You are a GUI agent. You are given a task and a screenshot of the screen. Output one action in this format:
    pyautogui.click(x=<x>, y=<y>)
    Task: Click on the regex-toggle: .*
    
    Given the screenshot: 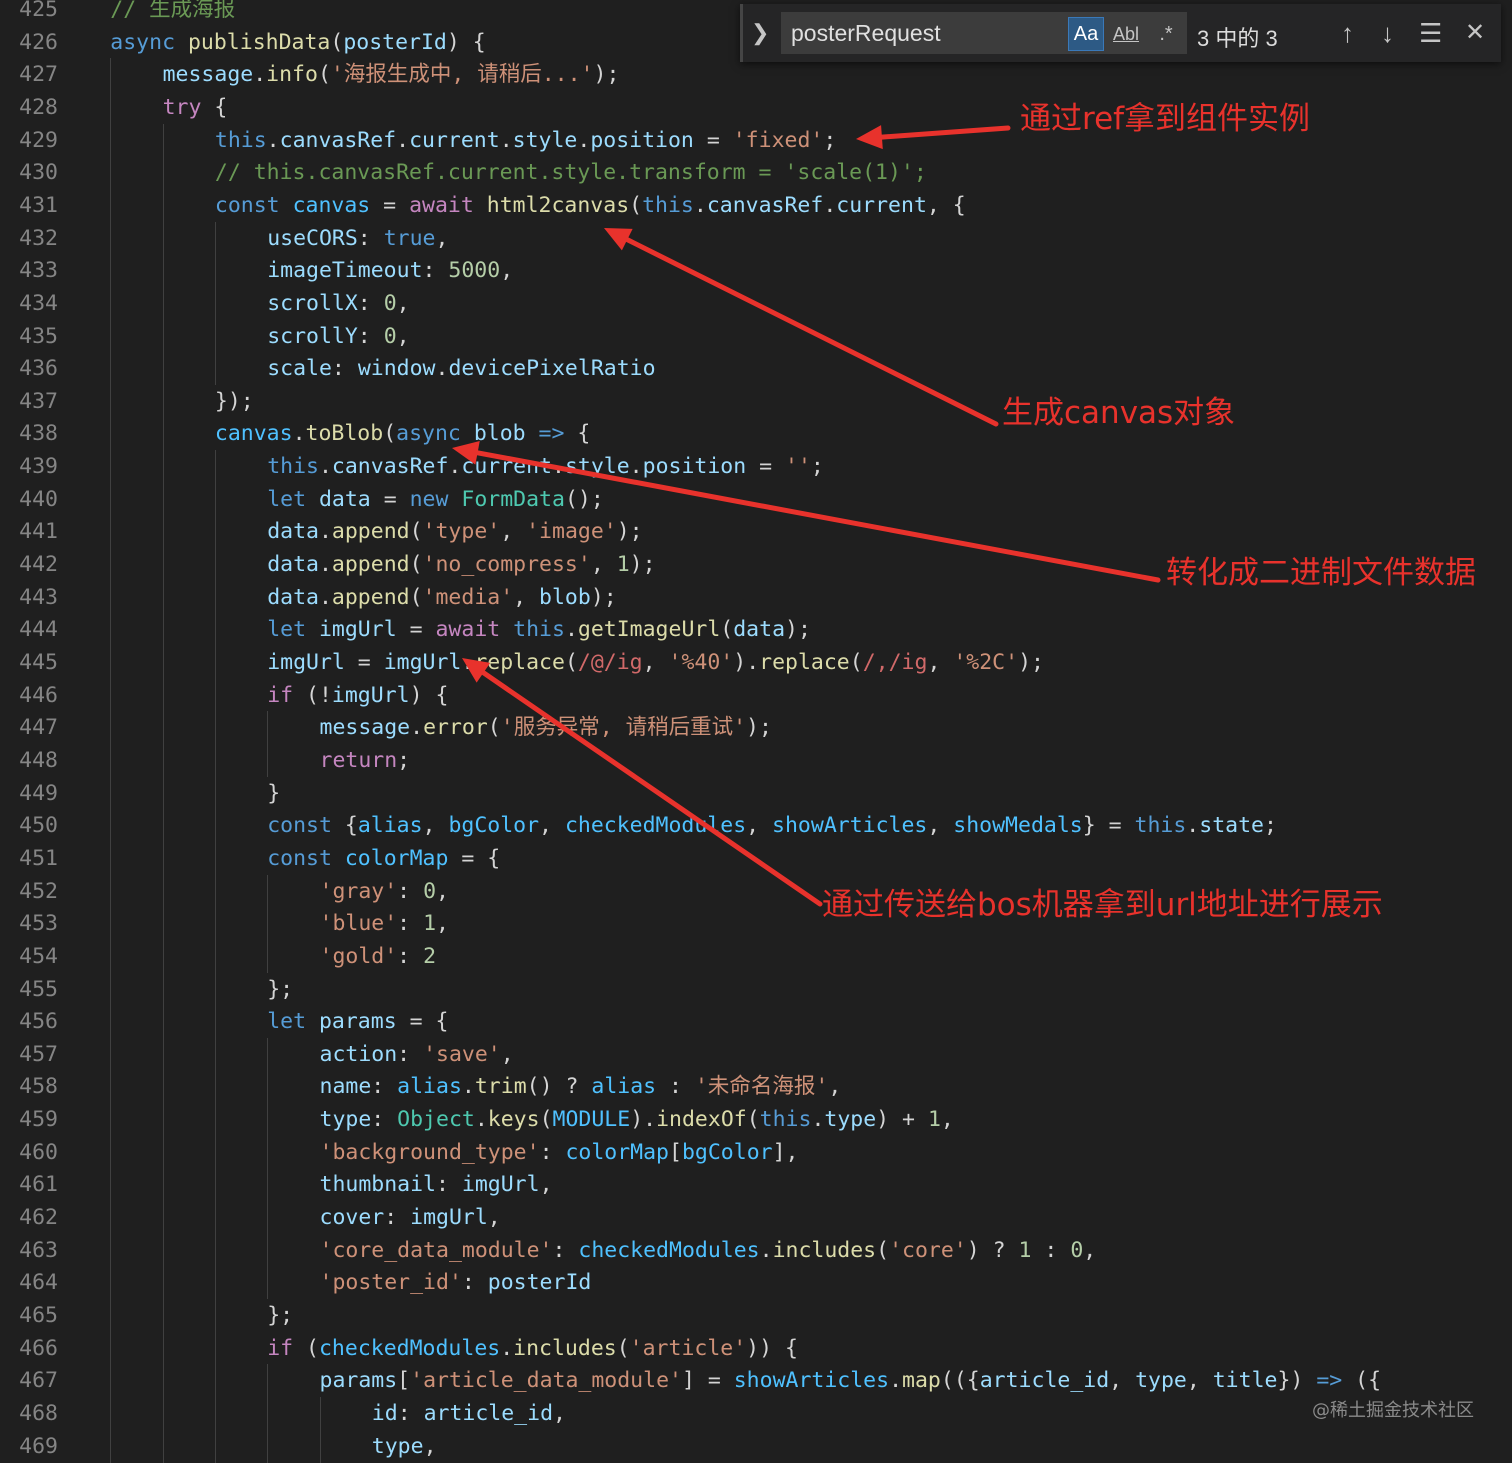 What is the action you would take?
    pyautogui.click(x=1166, y=34)
    